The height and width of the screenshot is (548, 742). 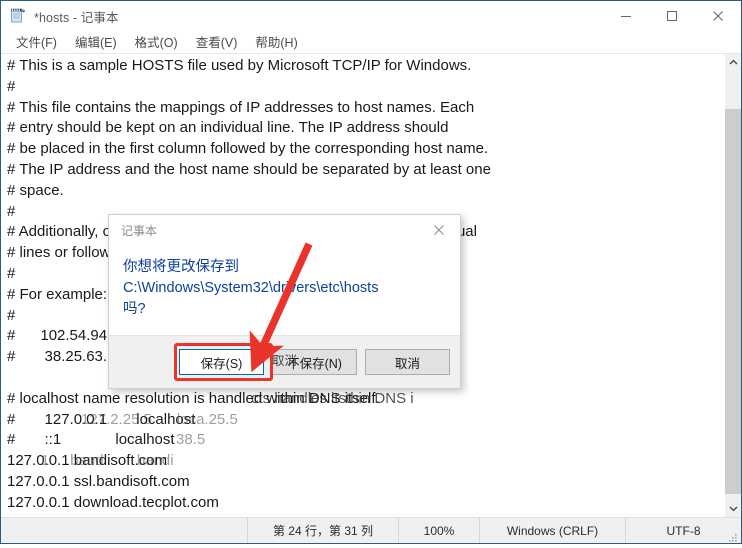 What do you see at coordinates (57, 294) in the screenshot?
I see `text-line: # For example:` at bounding box center [57, 294].